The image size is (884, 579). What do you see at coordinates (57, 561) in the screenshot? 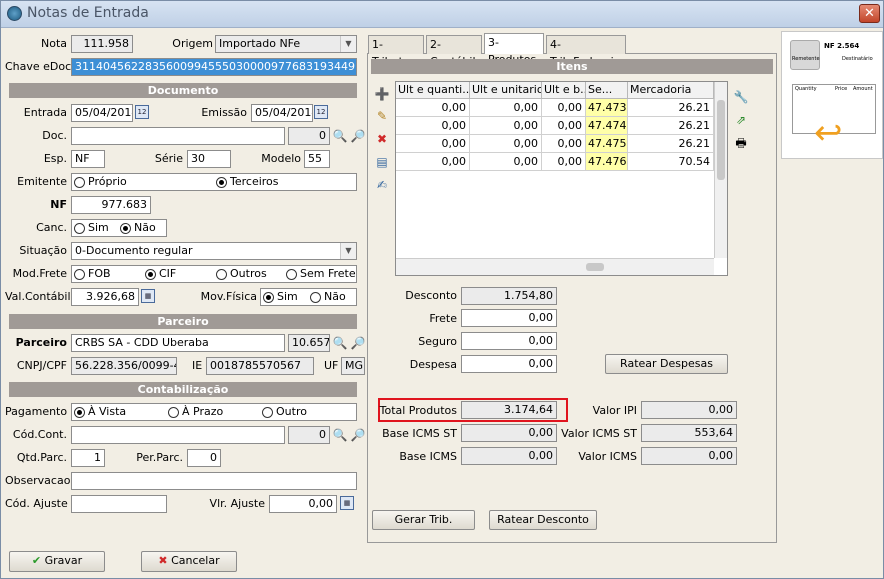
I see `gravar-button: ✔ Gravar` at bounding box center [57, 561].